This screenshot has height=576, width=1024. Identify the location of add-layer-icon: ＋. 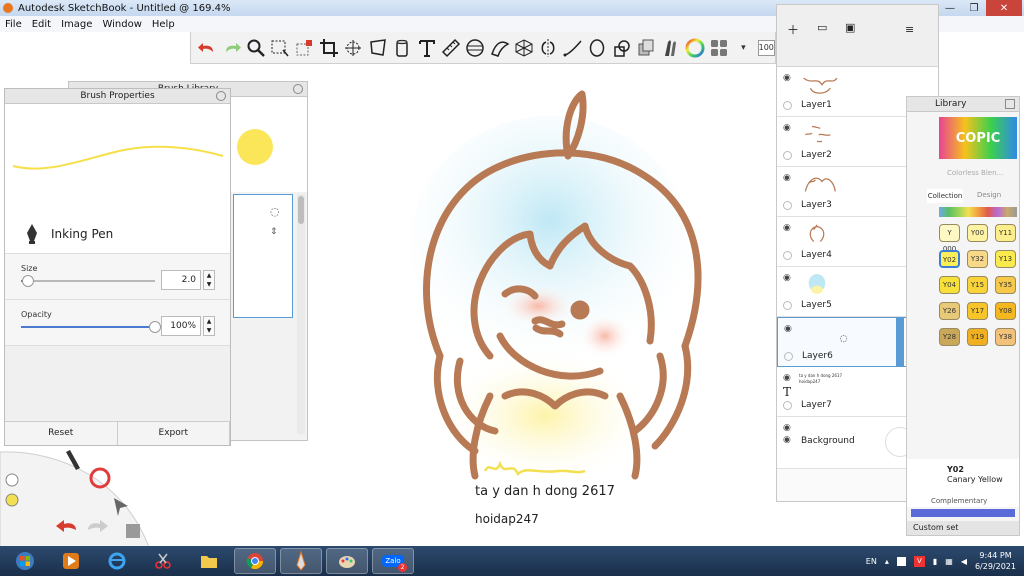
(793, 29).